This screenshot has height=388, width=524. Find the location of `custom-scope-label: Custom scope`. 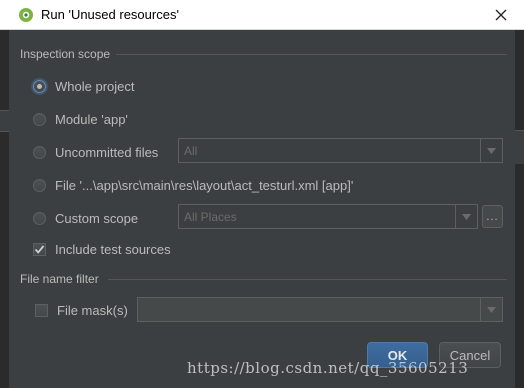

custom-scope-label: Custom scope is located at coordinates (97, 218).